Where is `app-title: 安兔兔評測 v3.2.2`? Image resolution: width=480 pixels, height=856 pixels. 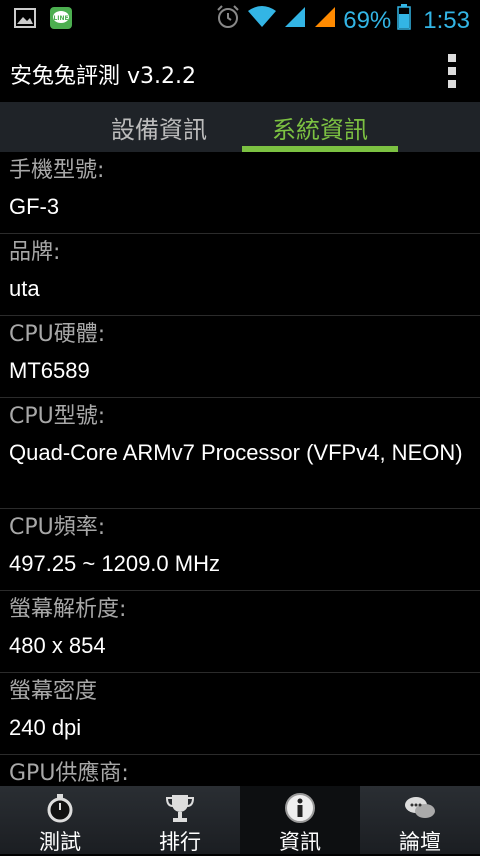
app-title: 安兔兔評測 v3.2.2 is located at coordinates (103, 76).